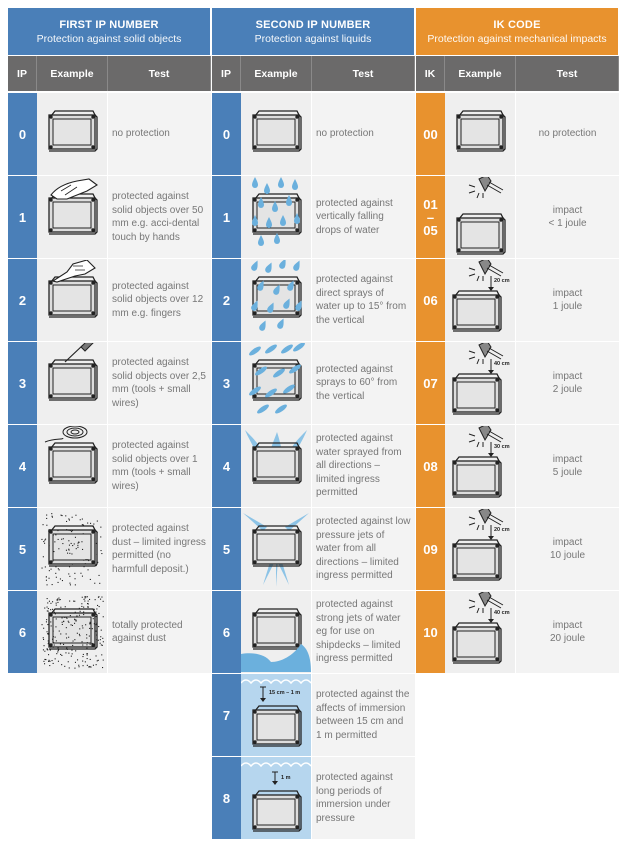 Image resolution: width=629 pixels, height=851 pixels. I want to click on code-cell: 7, so click(226, 715).